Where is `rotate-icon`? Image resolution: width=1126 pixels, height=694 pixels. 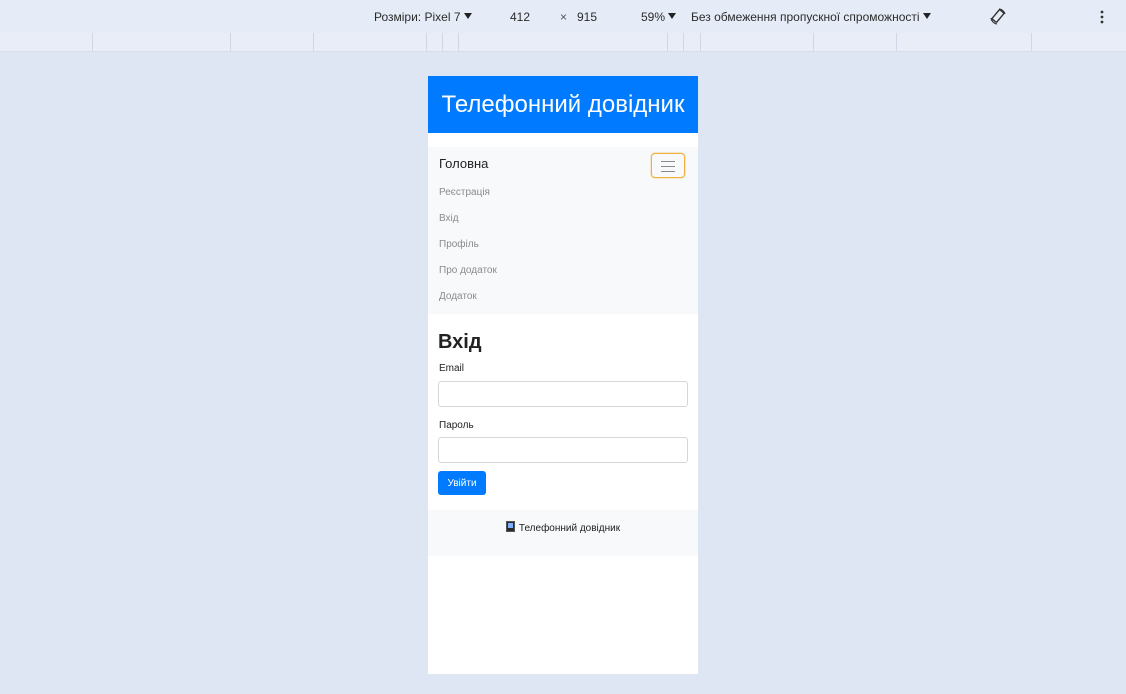 rotate-icon is located at coordinates (998, 19).